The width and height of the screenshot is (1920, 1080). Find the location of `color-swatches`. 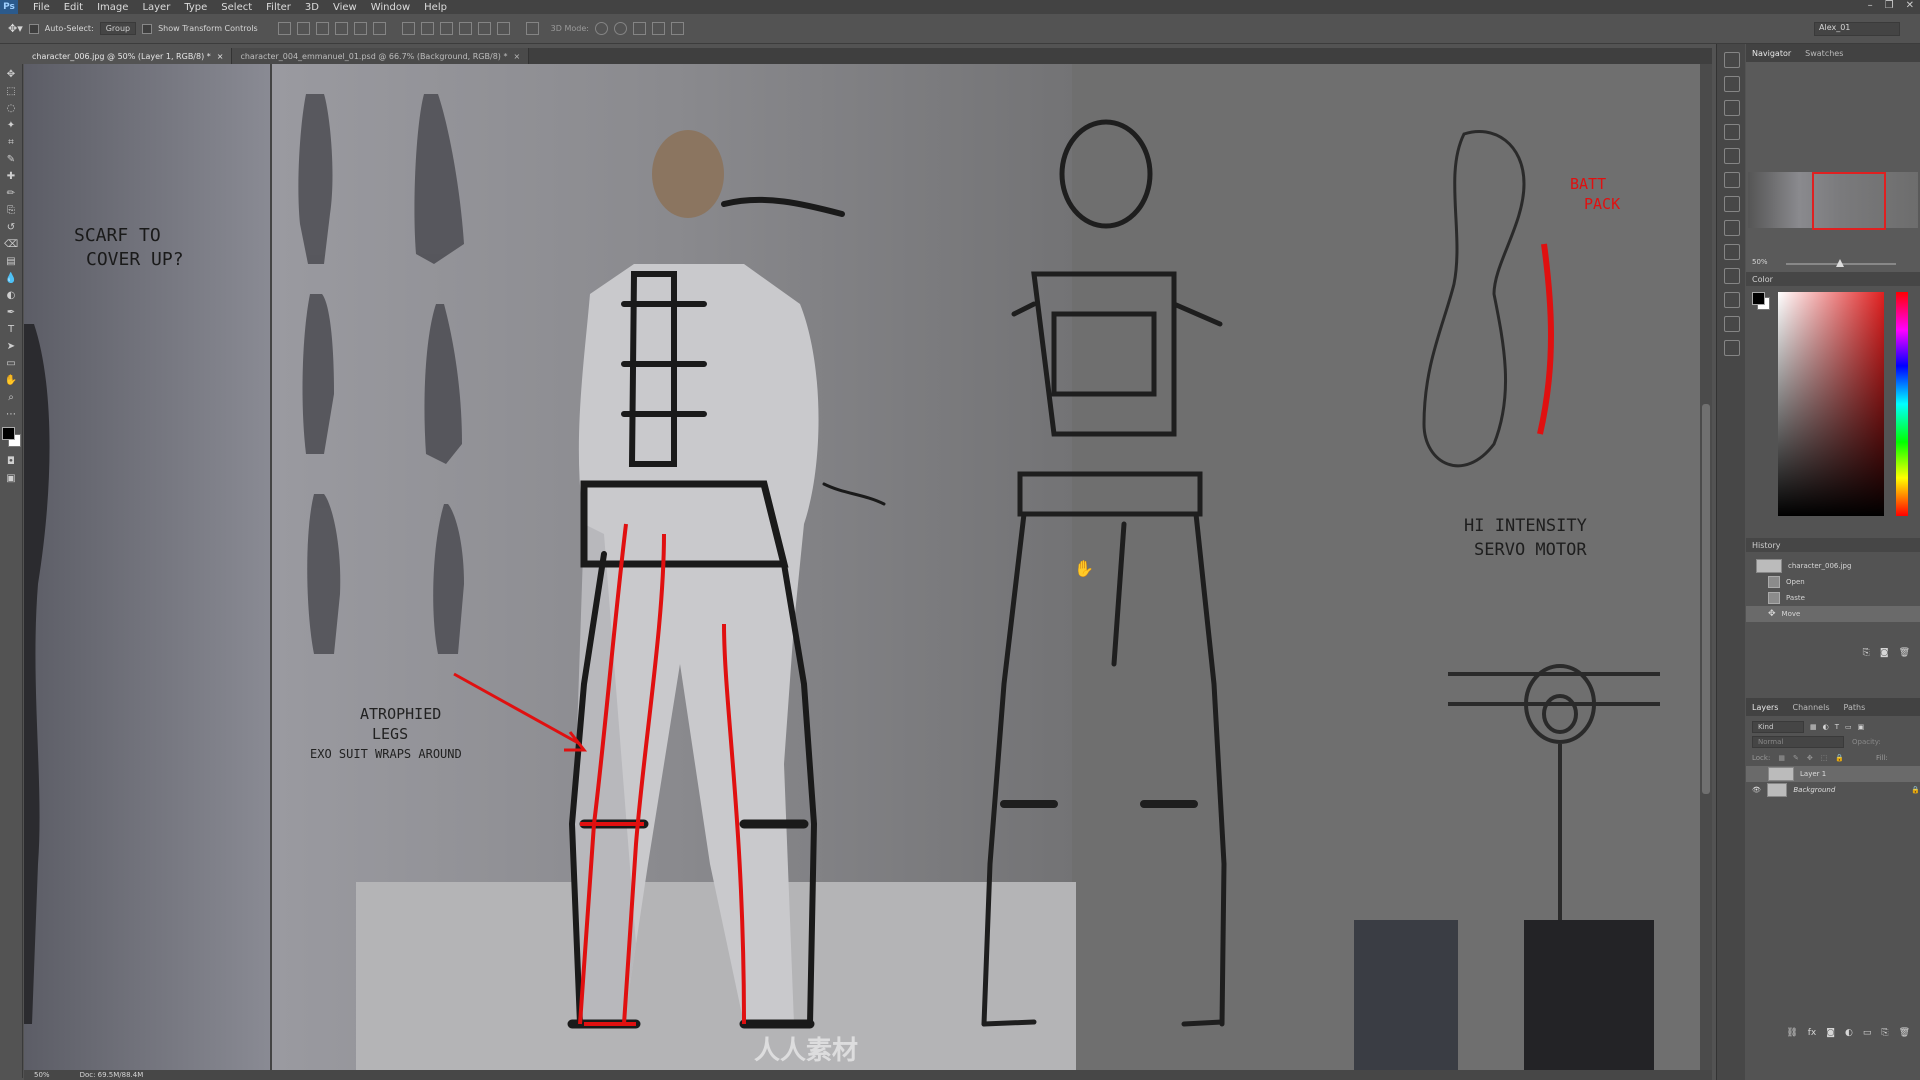

color-swatches is located at coordinates (11, 438).